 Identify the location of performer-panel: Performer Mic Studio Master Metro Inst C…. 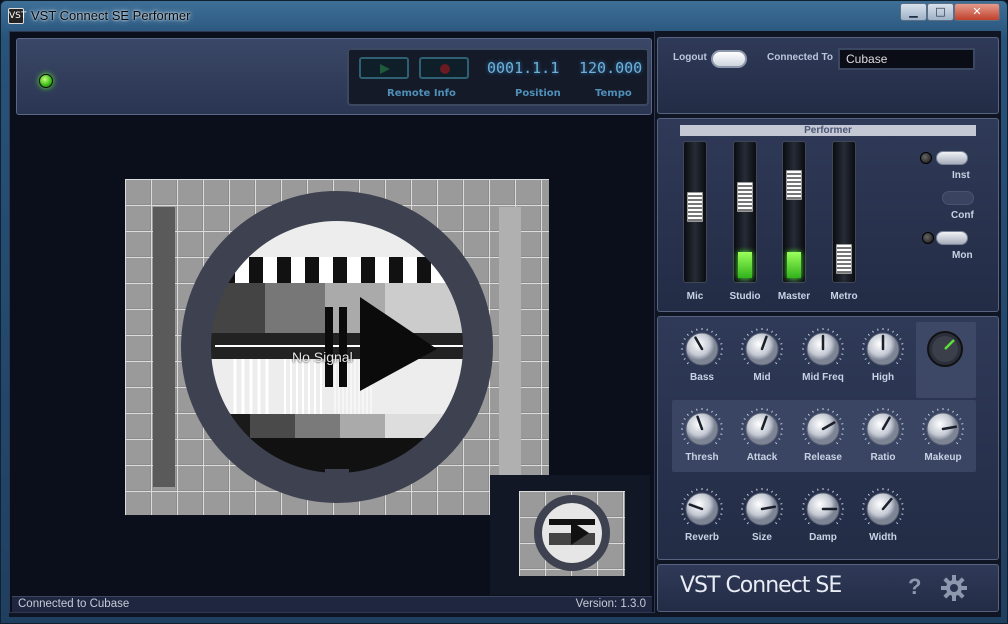
(828, 215).